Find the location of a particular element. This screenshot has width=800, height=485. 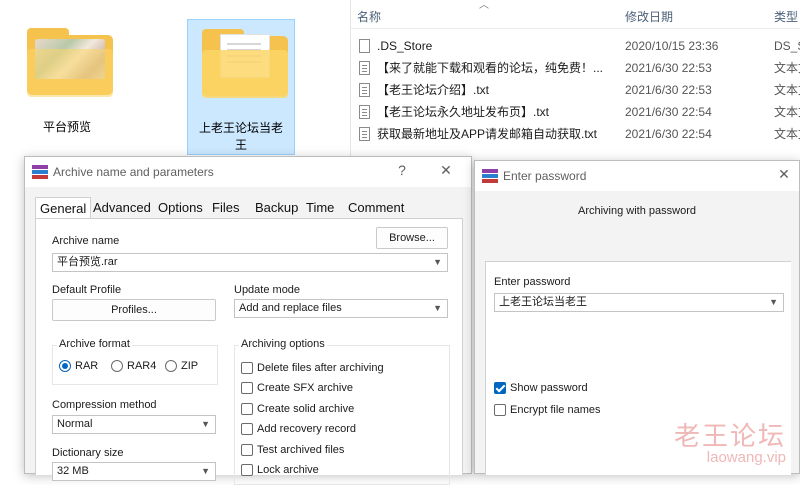

zip-radio is located at coordinates (171, 366).